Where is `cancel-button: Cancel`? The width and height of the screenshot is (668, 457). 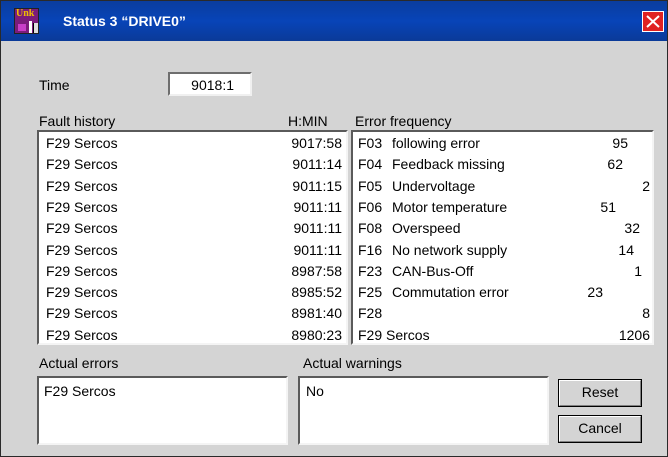
cancel-button: Cancel is located at coordinates (600, 429).